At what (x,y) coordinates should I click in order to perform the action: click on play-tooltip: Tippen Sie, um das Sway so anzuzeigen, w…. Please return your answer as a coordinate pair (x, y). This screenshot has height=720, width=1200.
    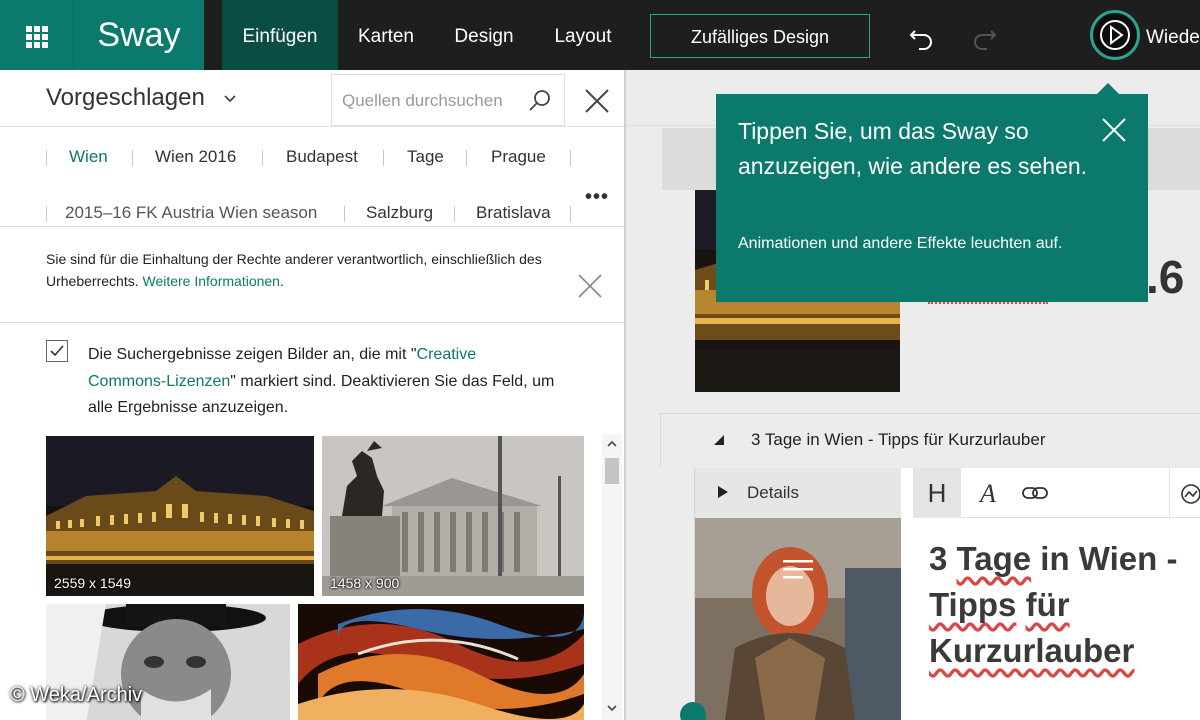
    Looking at the image, I should click on (932, 192).